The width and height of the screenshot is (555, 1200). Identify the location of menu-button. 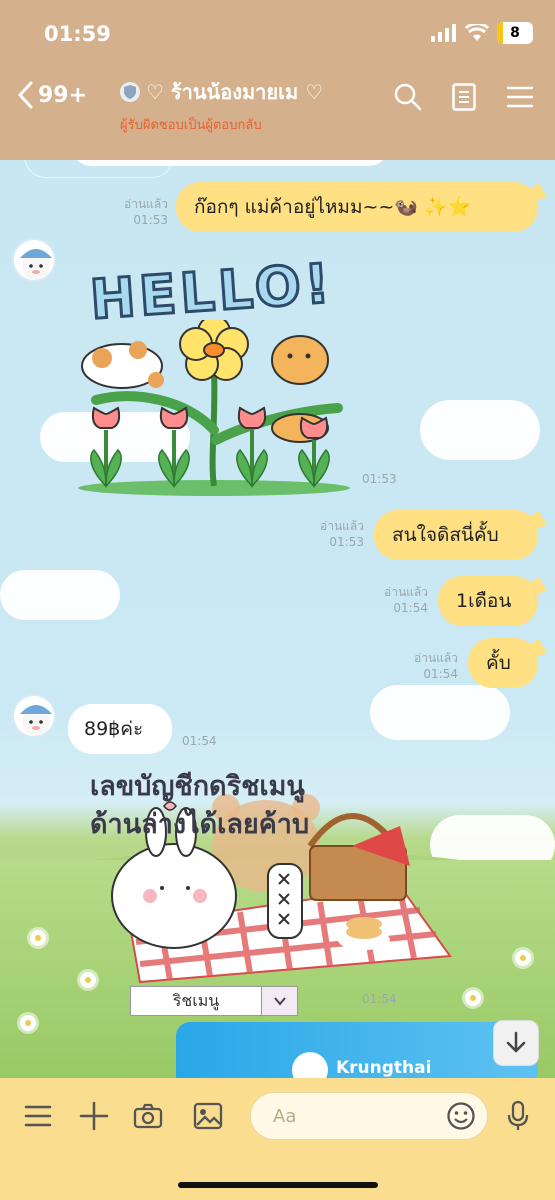
(520, 97).